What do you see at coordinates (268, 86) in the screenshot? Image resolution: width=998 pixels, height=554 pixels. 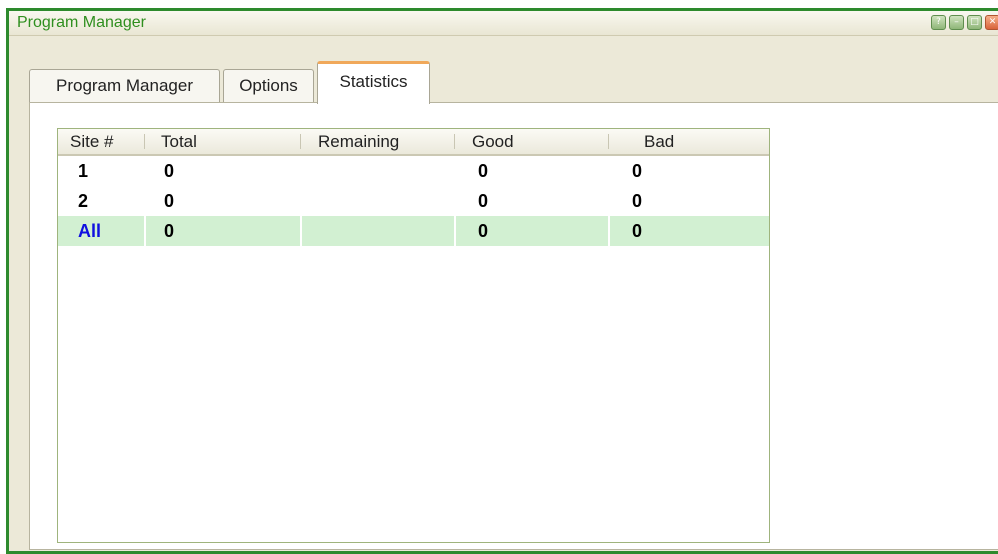 I see `tab-options: Options` at bounding box center [268, 86].